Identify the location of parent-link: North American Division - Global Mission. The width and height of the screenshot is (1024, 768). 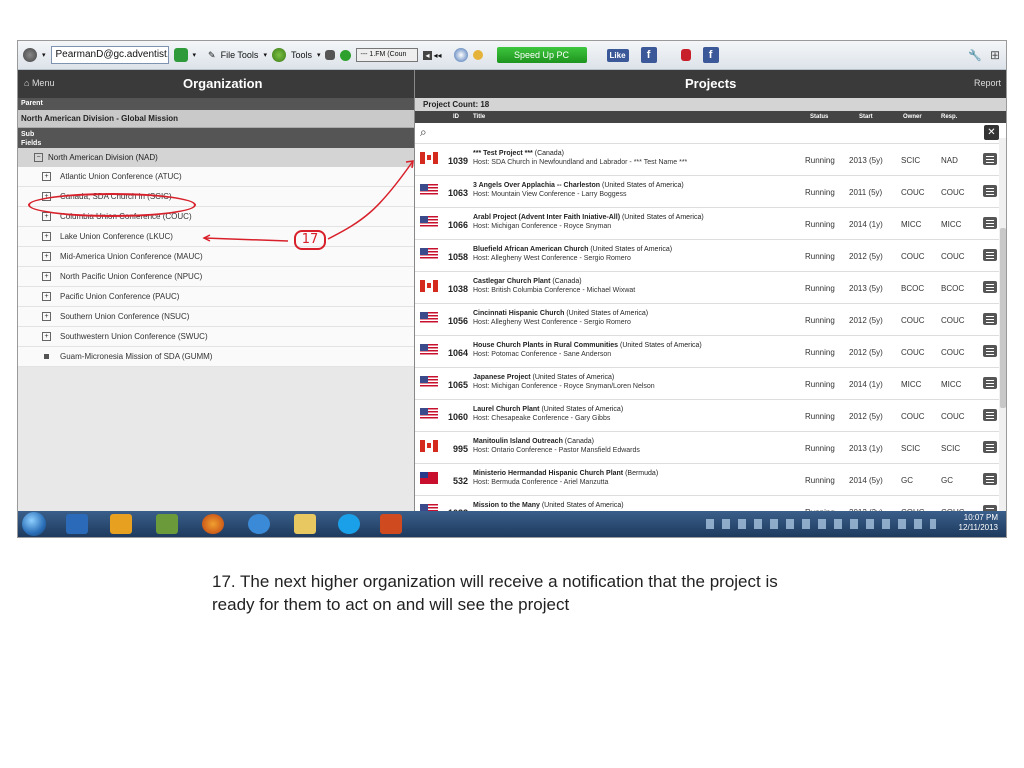
(216, 119).